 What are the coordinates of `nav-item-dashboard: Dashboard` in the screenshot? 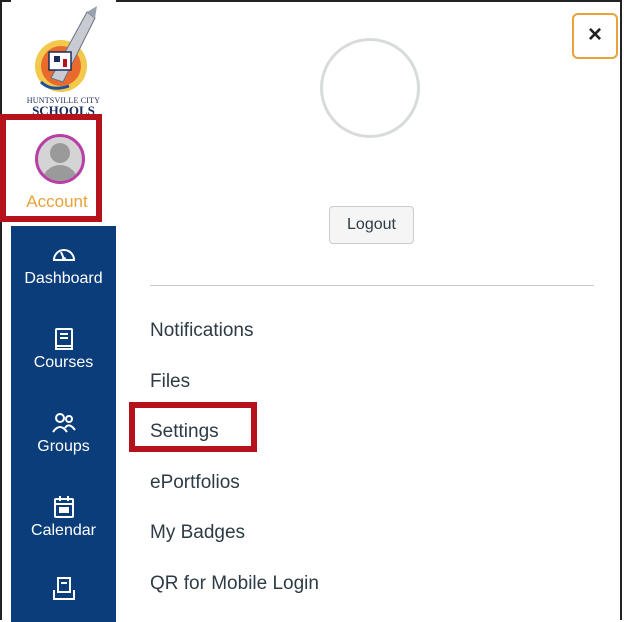 It's located at (63, 265).